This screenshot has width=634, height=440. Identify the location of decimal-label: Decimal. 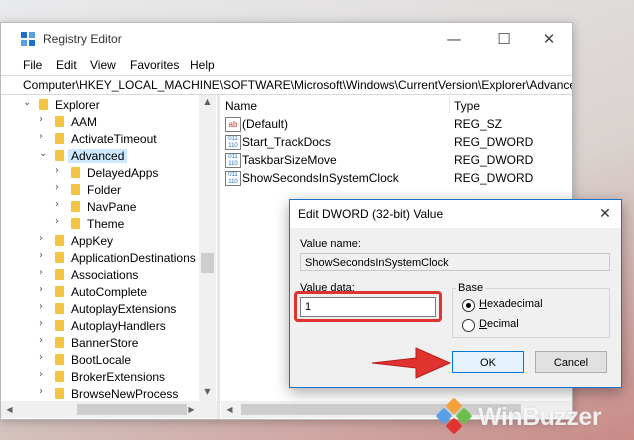
(499, 324).